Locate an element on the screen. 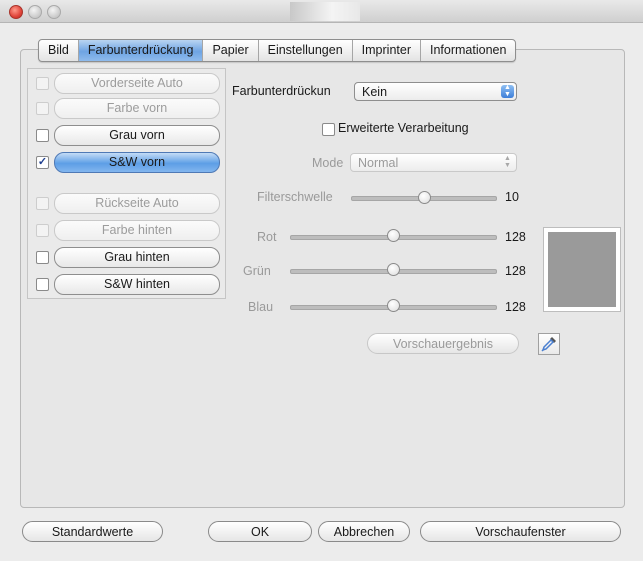 This screenshot has height=561, width=643. side-item-button: Vorderseite Auto is located at coordinates (137, 83).